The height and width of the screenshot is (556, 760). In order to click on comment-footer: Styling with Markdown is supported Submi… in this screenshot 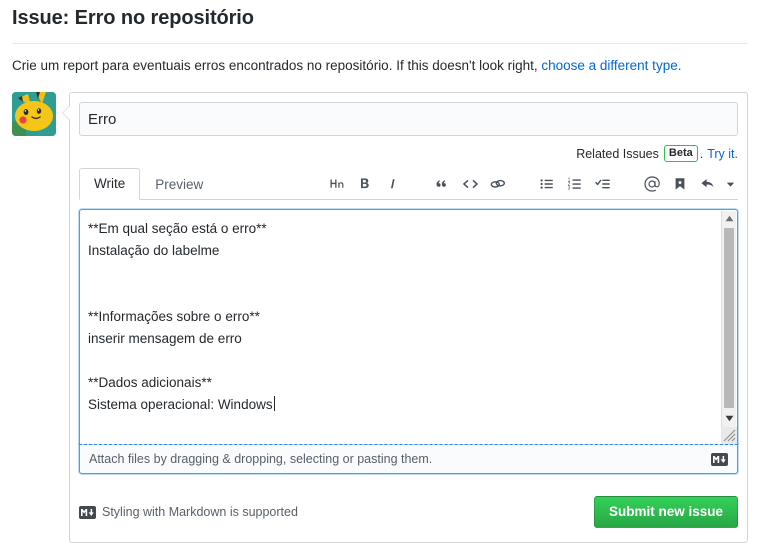, I will do `click(408, 513)`.